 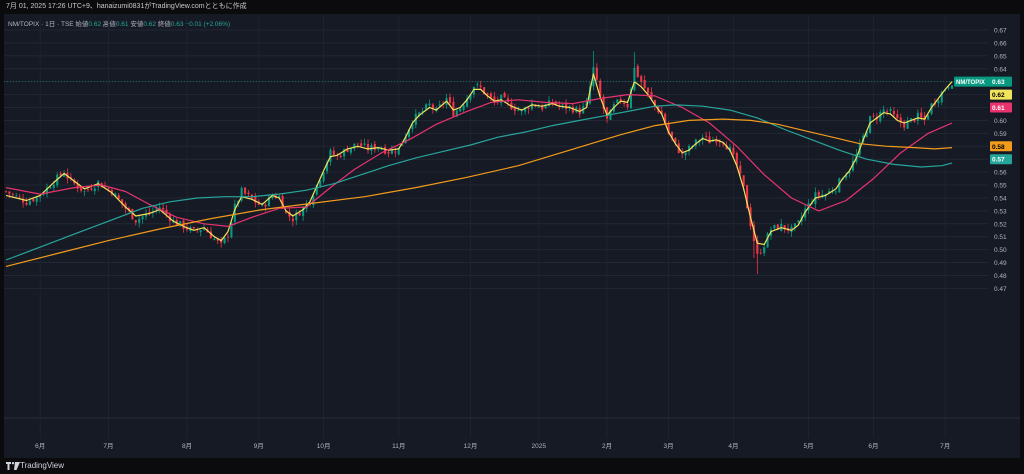 I want to click on price-label-value: 0.61, so click(x=998, y=108).